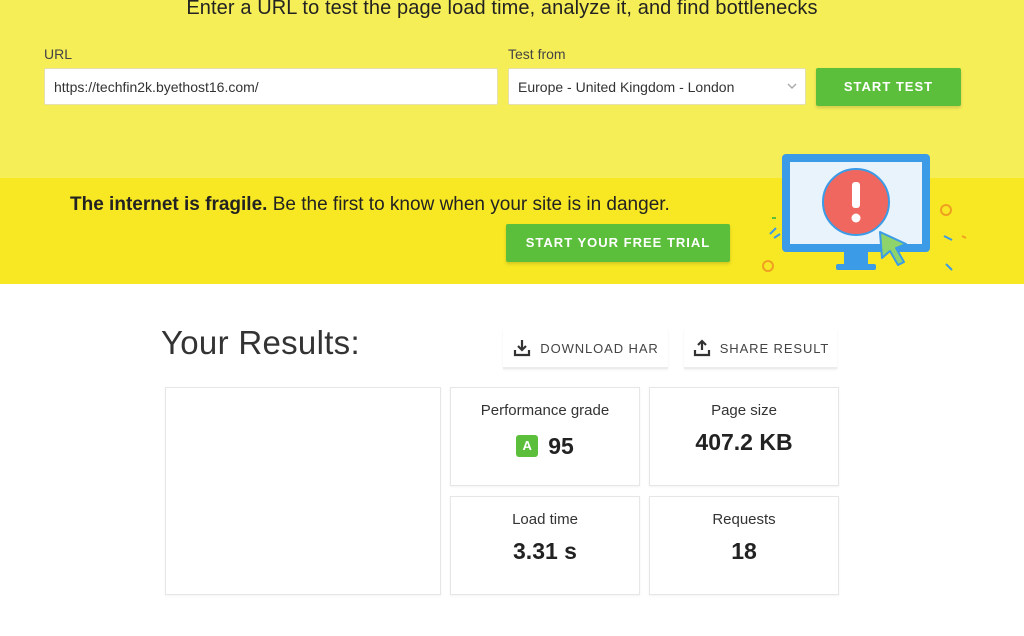  What do you see at coordinates (169, 204) in the screenshot?
I see `promo-bold-text: The internet is fragile.` at bounding box center [169, 204].